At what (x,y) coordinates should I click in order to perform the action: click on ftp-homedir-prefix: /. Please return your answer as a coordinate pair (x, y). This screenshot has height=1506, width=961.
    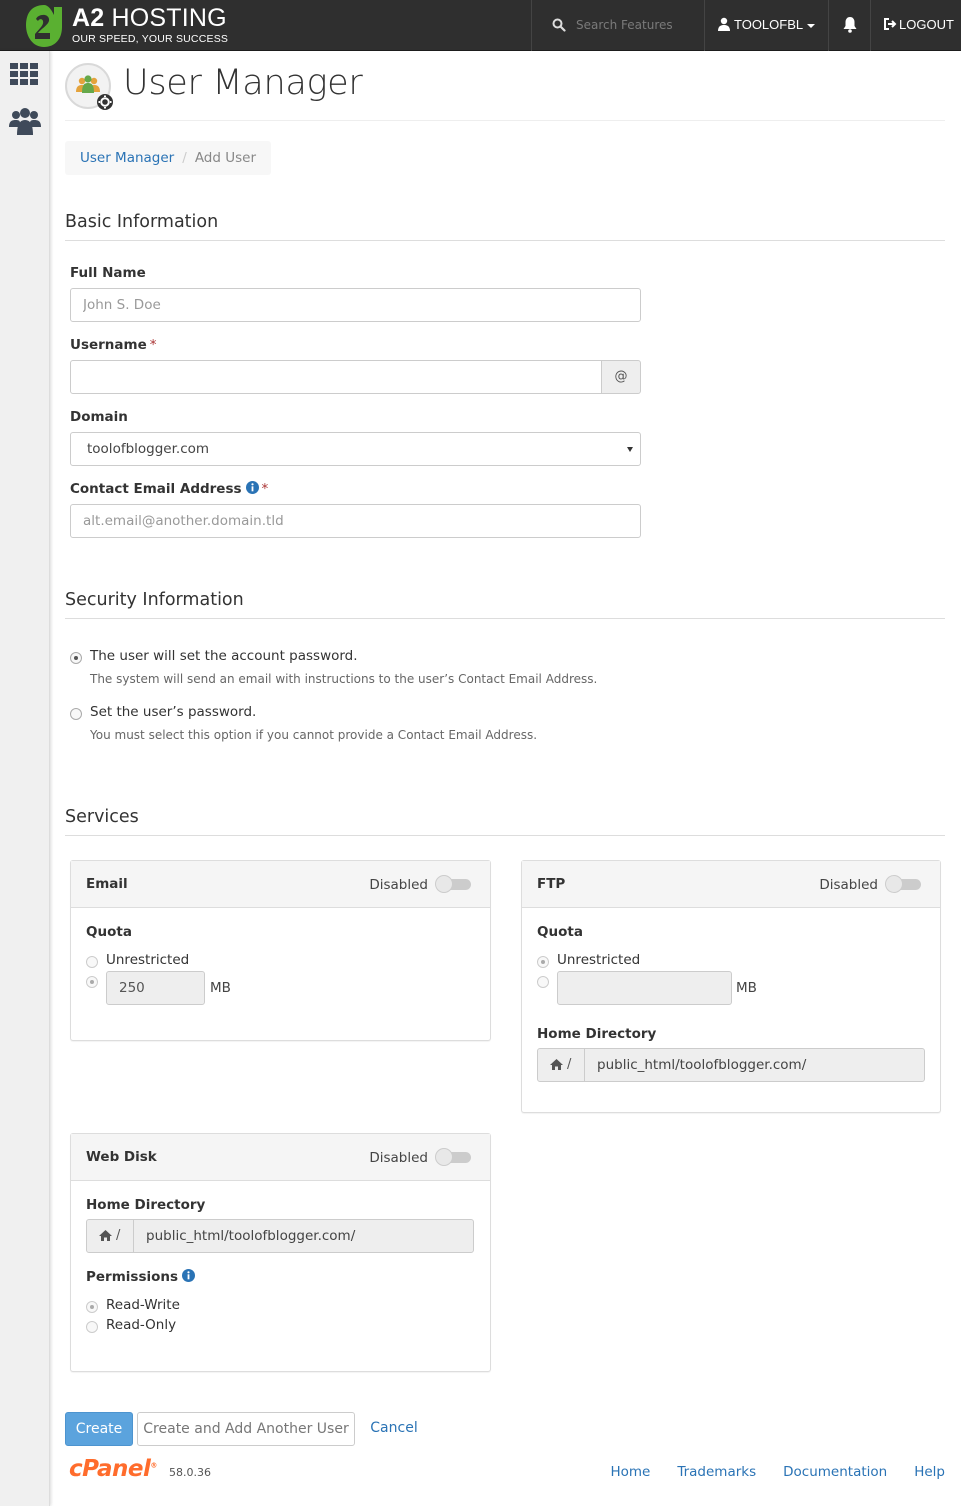
    Looking at the image, I should click on (561, 1065).